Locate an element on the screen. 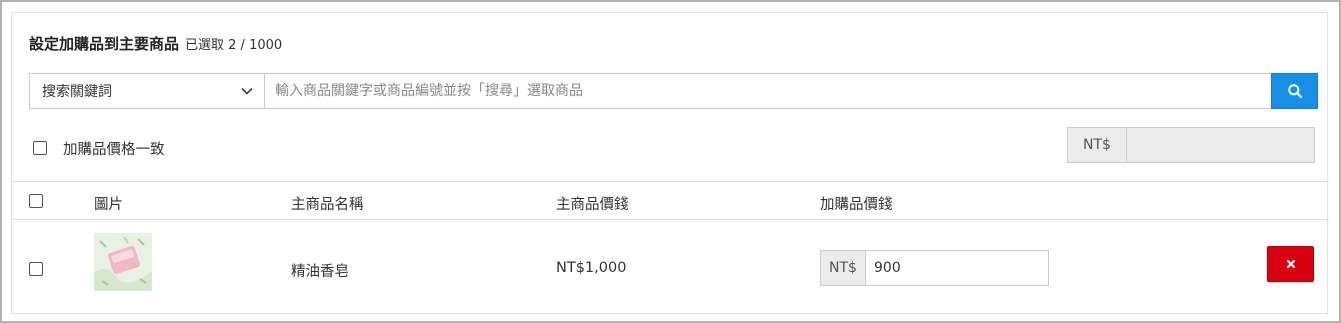  search-type-select: 搜索關鍵詞 is located at coordinates (147, 91).